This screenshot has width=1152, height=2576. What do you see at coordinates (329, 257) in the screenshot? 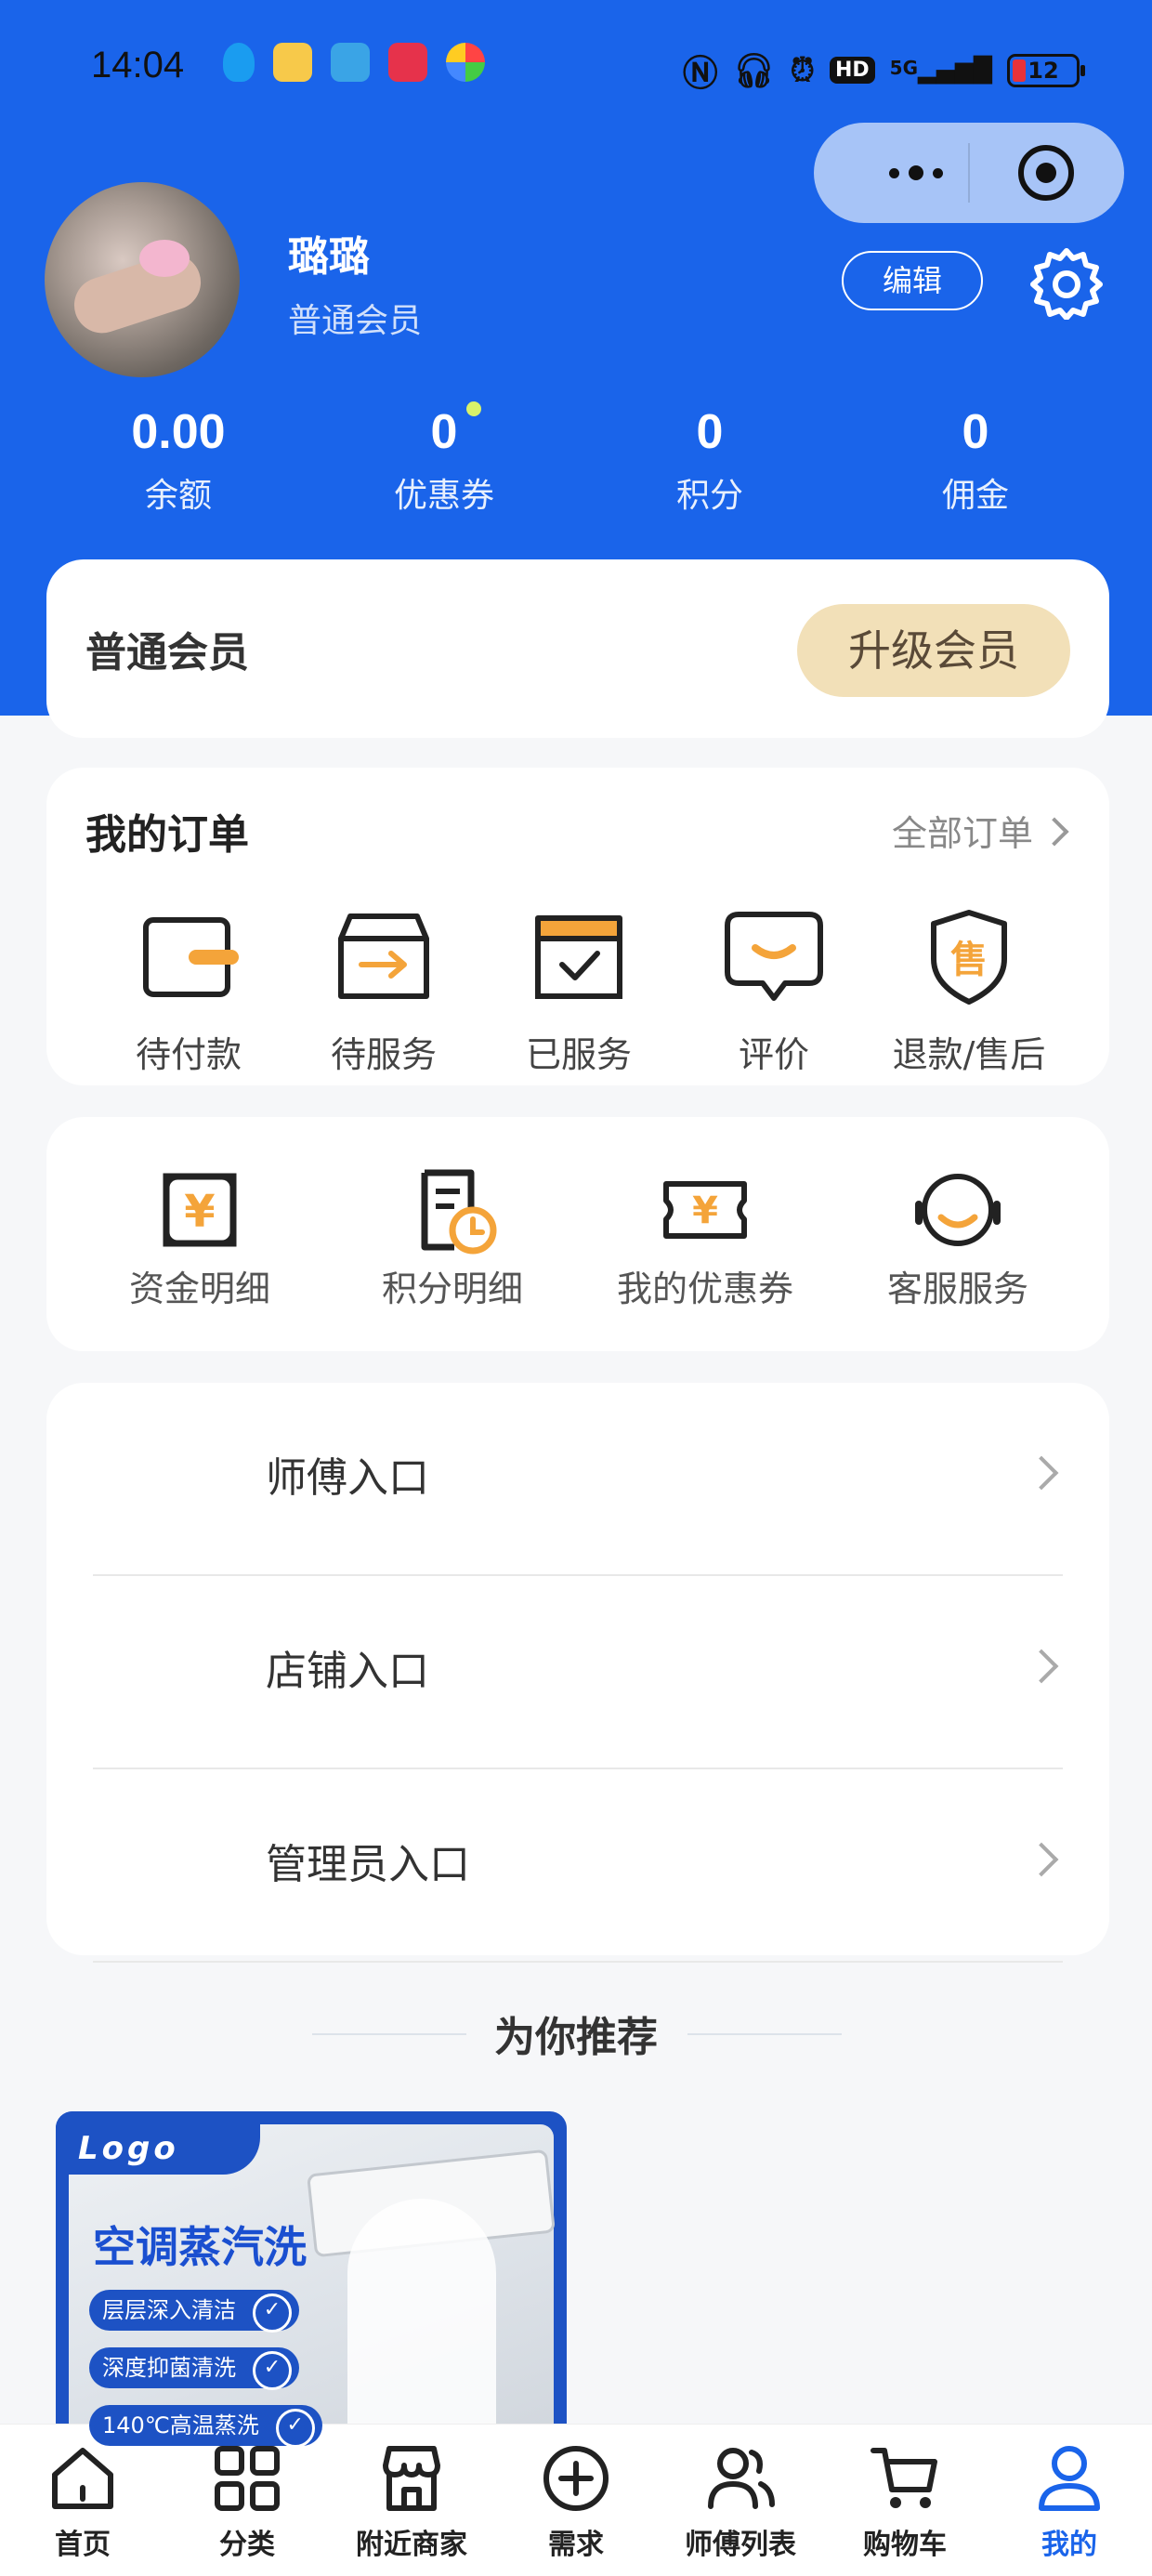
I see `username: 璐璐` at bounding box center [329, 257].